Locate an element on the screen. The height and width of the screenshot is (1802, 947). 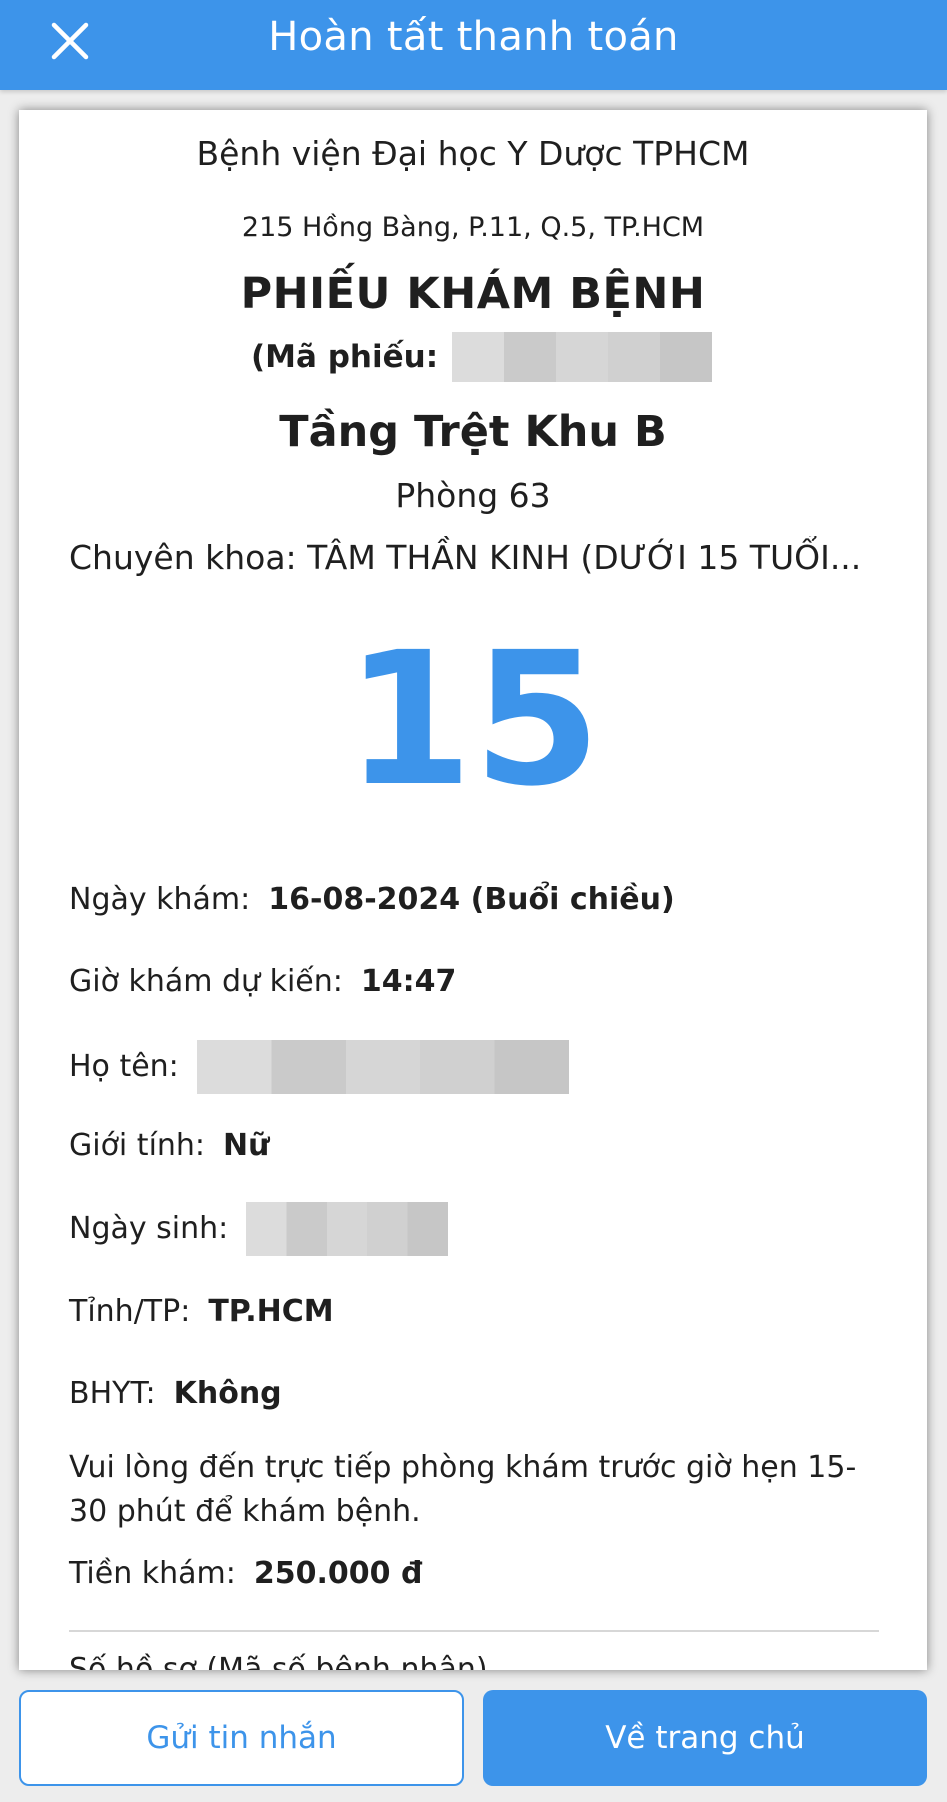
dob-row: Ngày sinh: is located at coordinates (479, 1229).